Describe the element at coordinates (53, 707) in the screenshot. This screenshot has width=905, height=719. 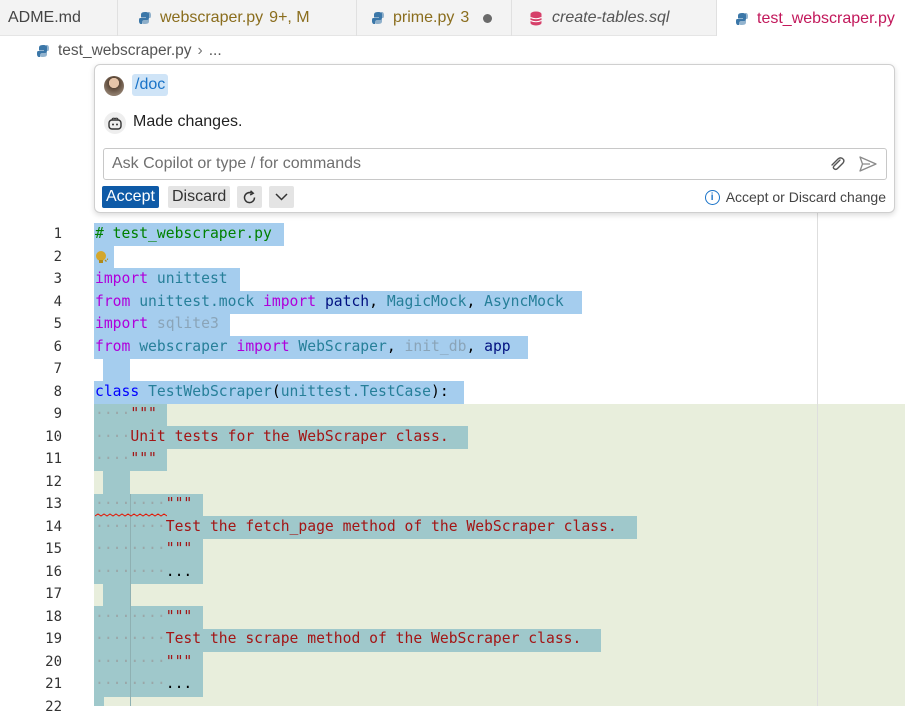
I see `line-number: 22` at that location.